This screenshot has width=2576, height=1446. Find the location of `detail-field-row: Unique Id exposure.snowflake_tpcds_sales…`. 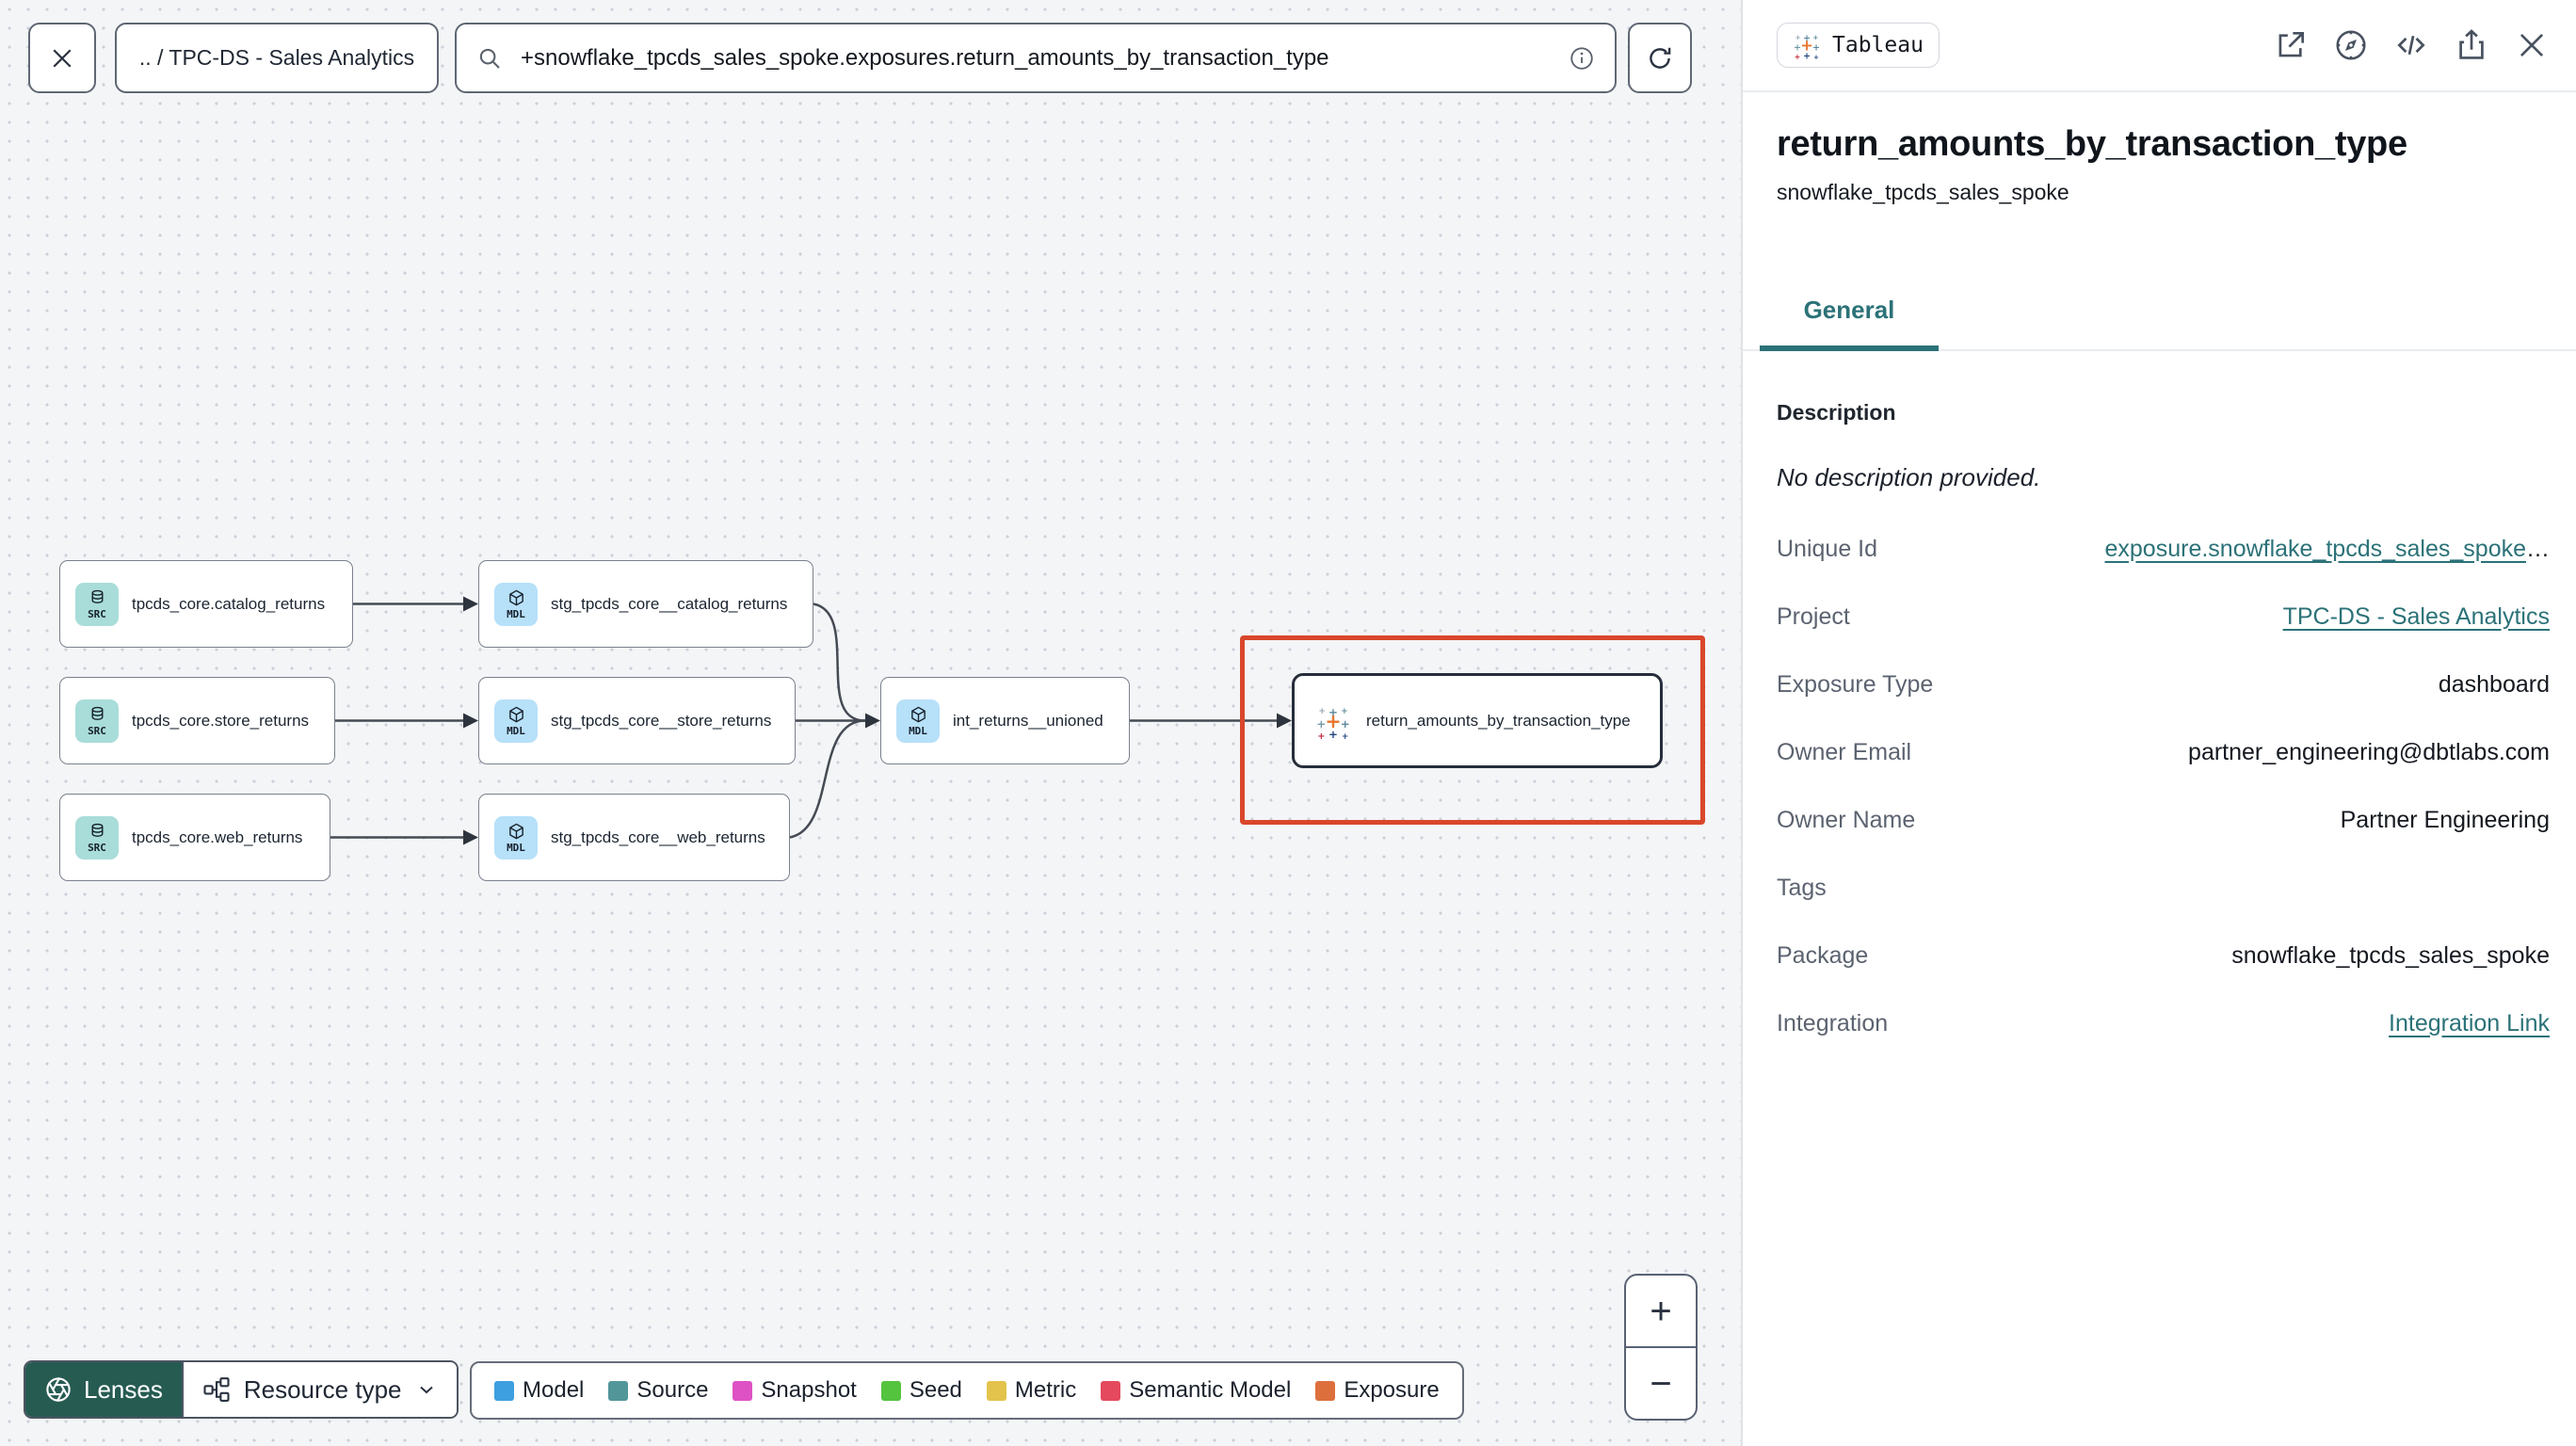

detail-field-row: Unique Id exposure.snowflake_tpcds_sales… is located at coordinates (2163, 549).